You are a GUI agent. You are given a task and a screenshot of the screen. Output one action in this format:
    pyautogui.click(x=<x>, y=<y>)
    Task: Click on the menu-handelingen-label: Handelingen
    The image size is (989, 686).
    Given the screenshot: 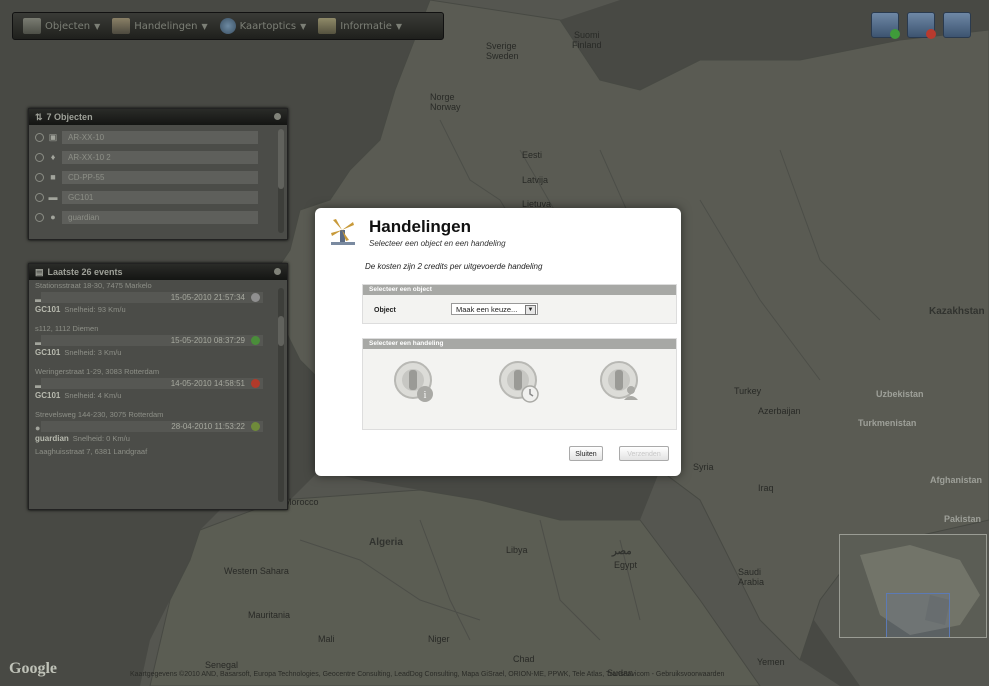 What is the action you would take?
    pyautogui.click(x=166, y=26)
    